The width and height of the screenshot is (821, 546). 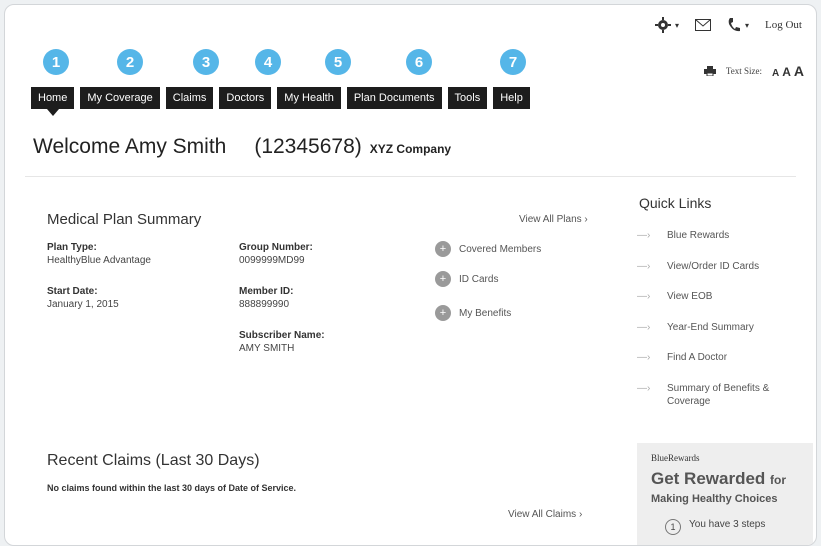 What do you see at coordinates (83, 304) in the screenshot?
I see `start-date-value: January 1, 2015` at bounding box center [83, 304].